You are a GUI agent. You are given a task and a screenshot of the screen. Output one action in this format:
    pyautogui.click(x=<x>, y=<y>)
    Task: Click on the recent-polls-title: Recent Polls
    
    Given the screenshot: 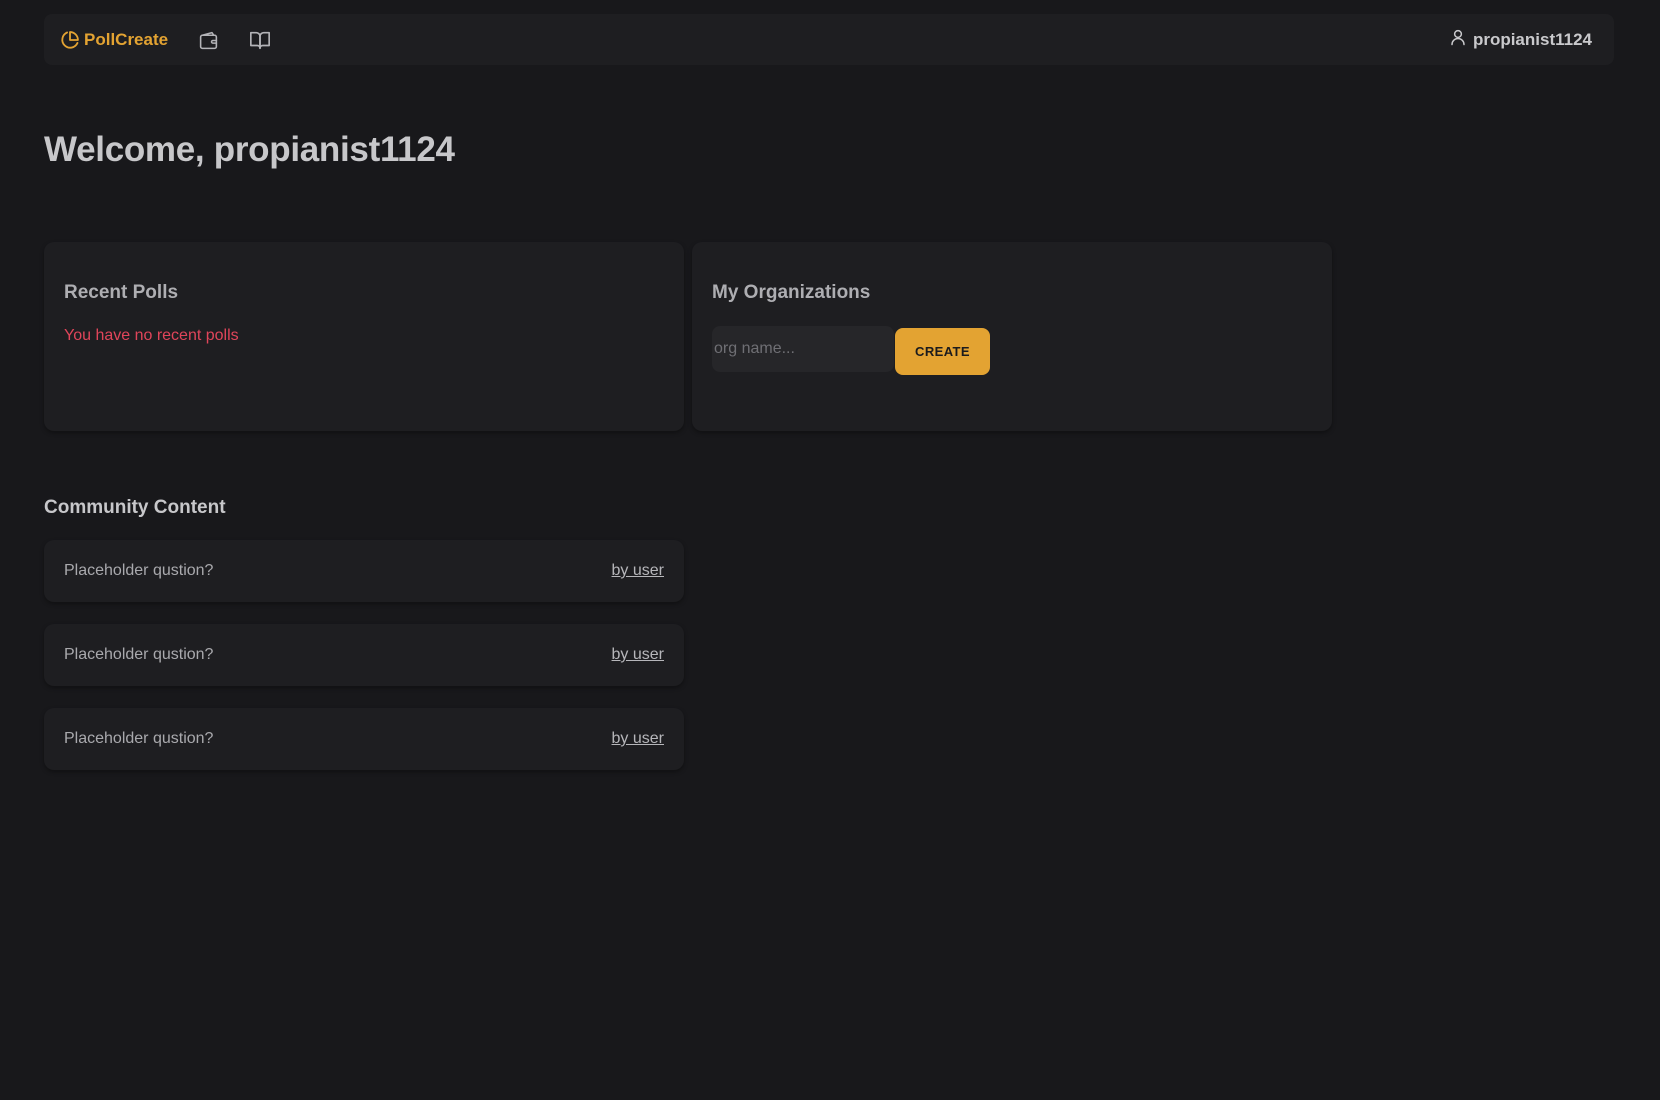 What is the action you would take?
    pyautogui.click(x=121, y=292)
    